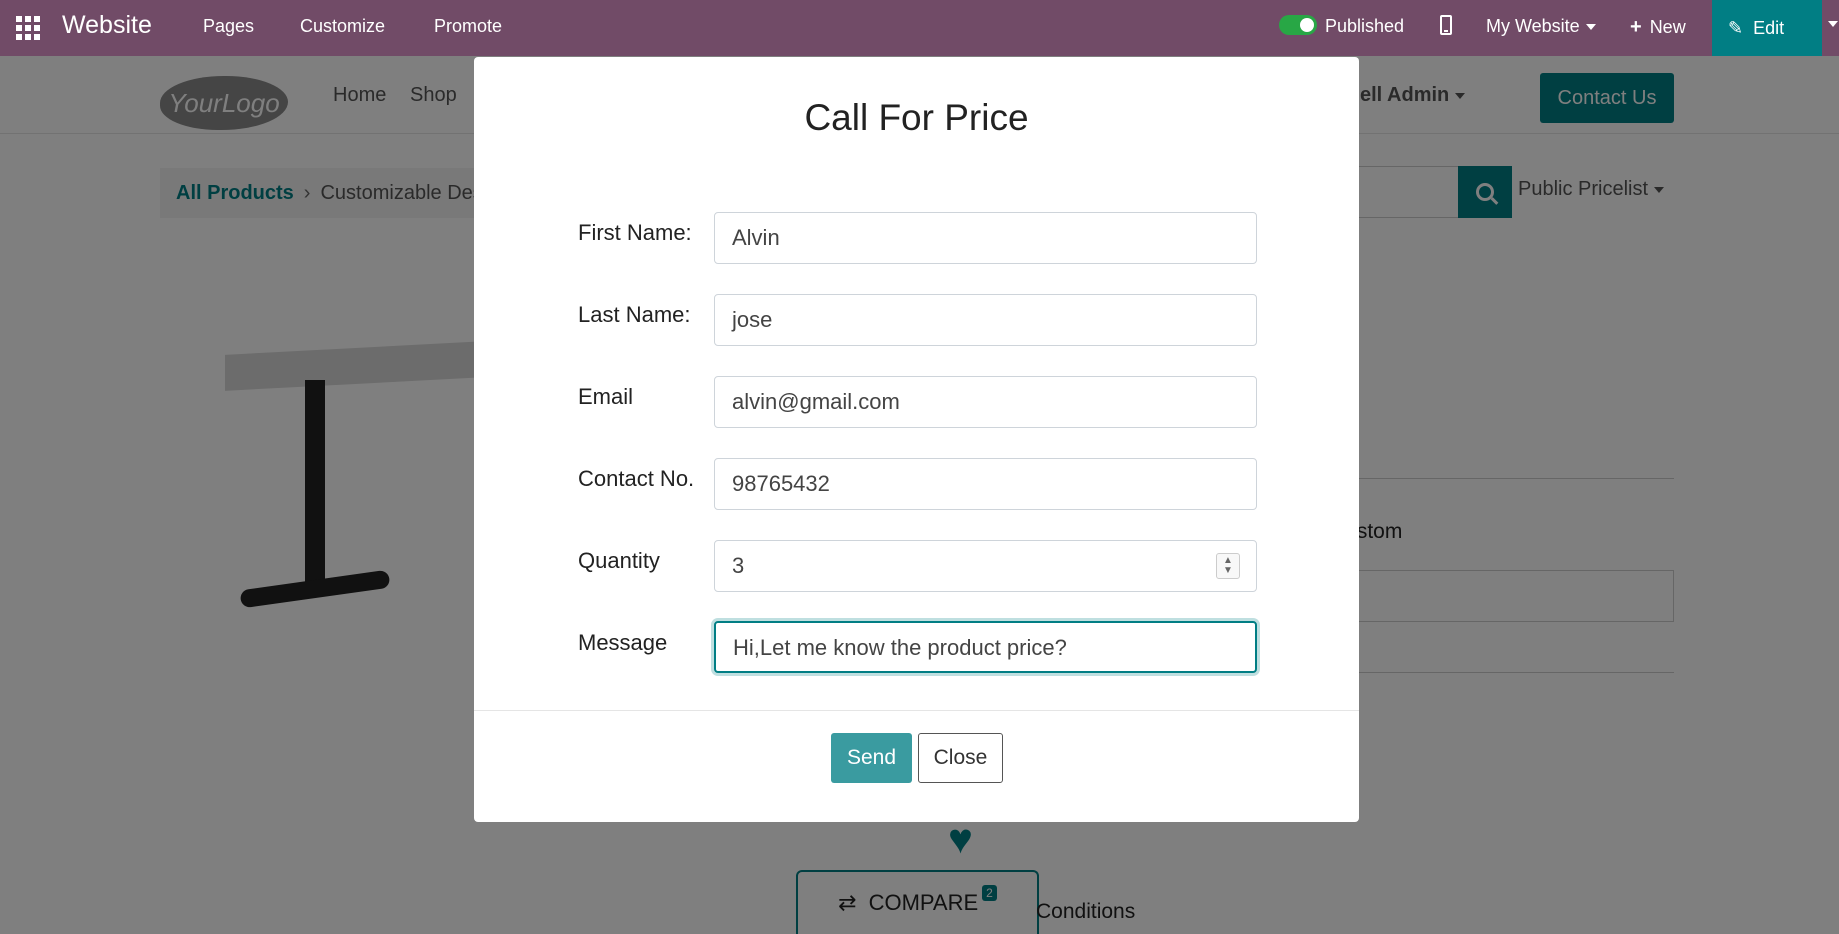  What do you see at coordinates (738, 565) in the screenshot?
I see `quantity-value: 3` at bounding box center [738, 565].